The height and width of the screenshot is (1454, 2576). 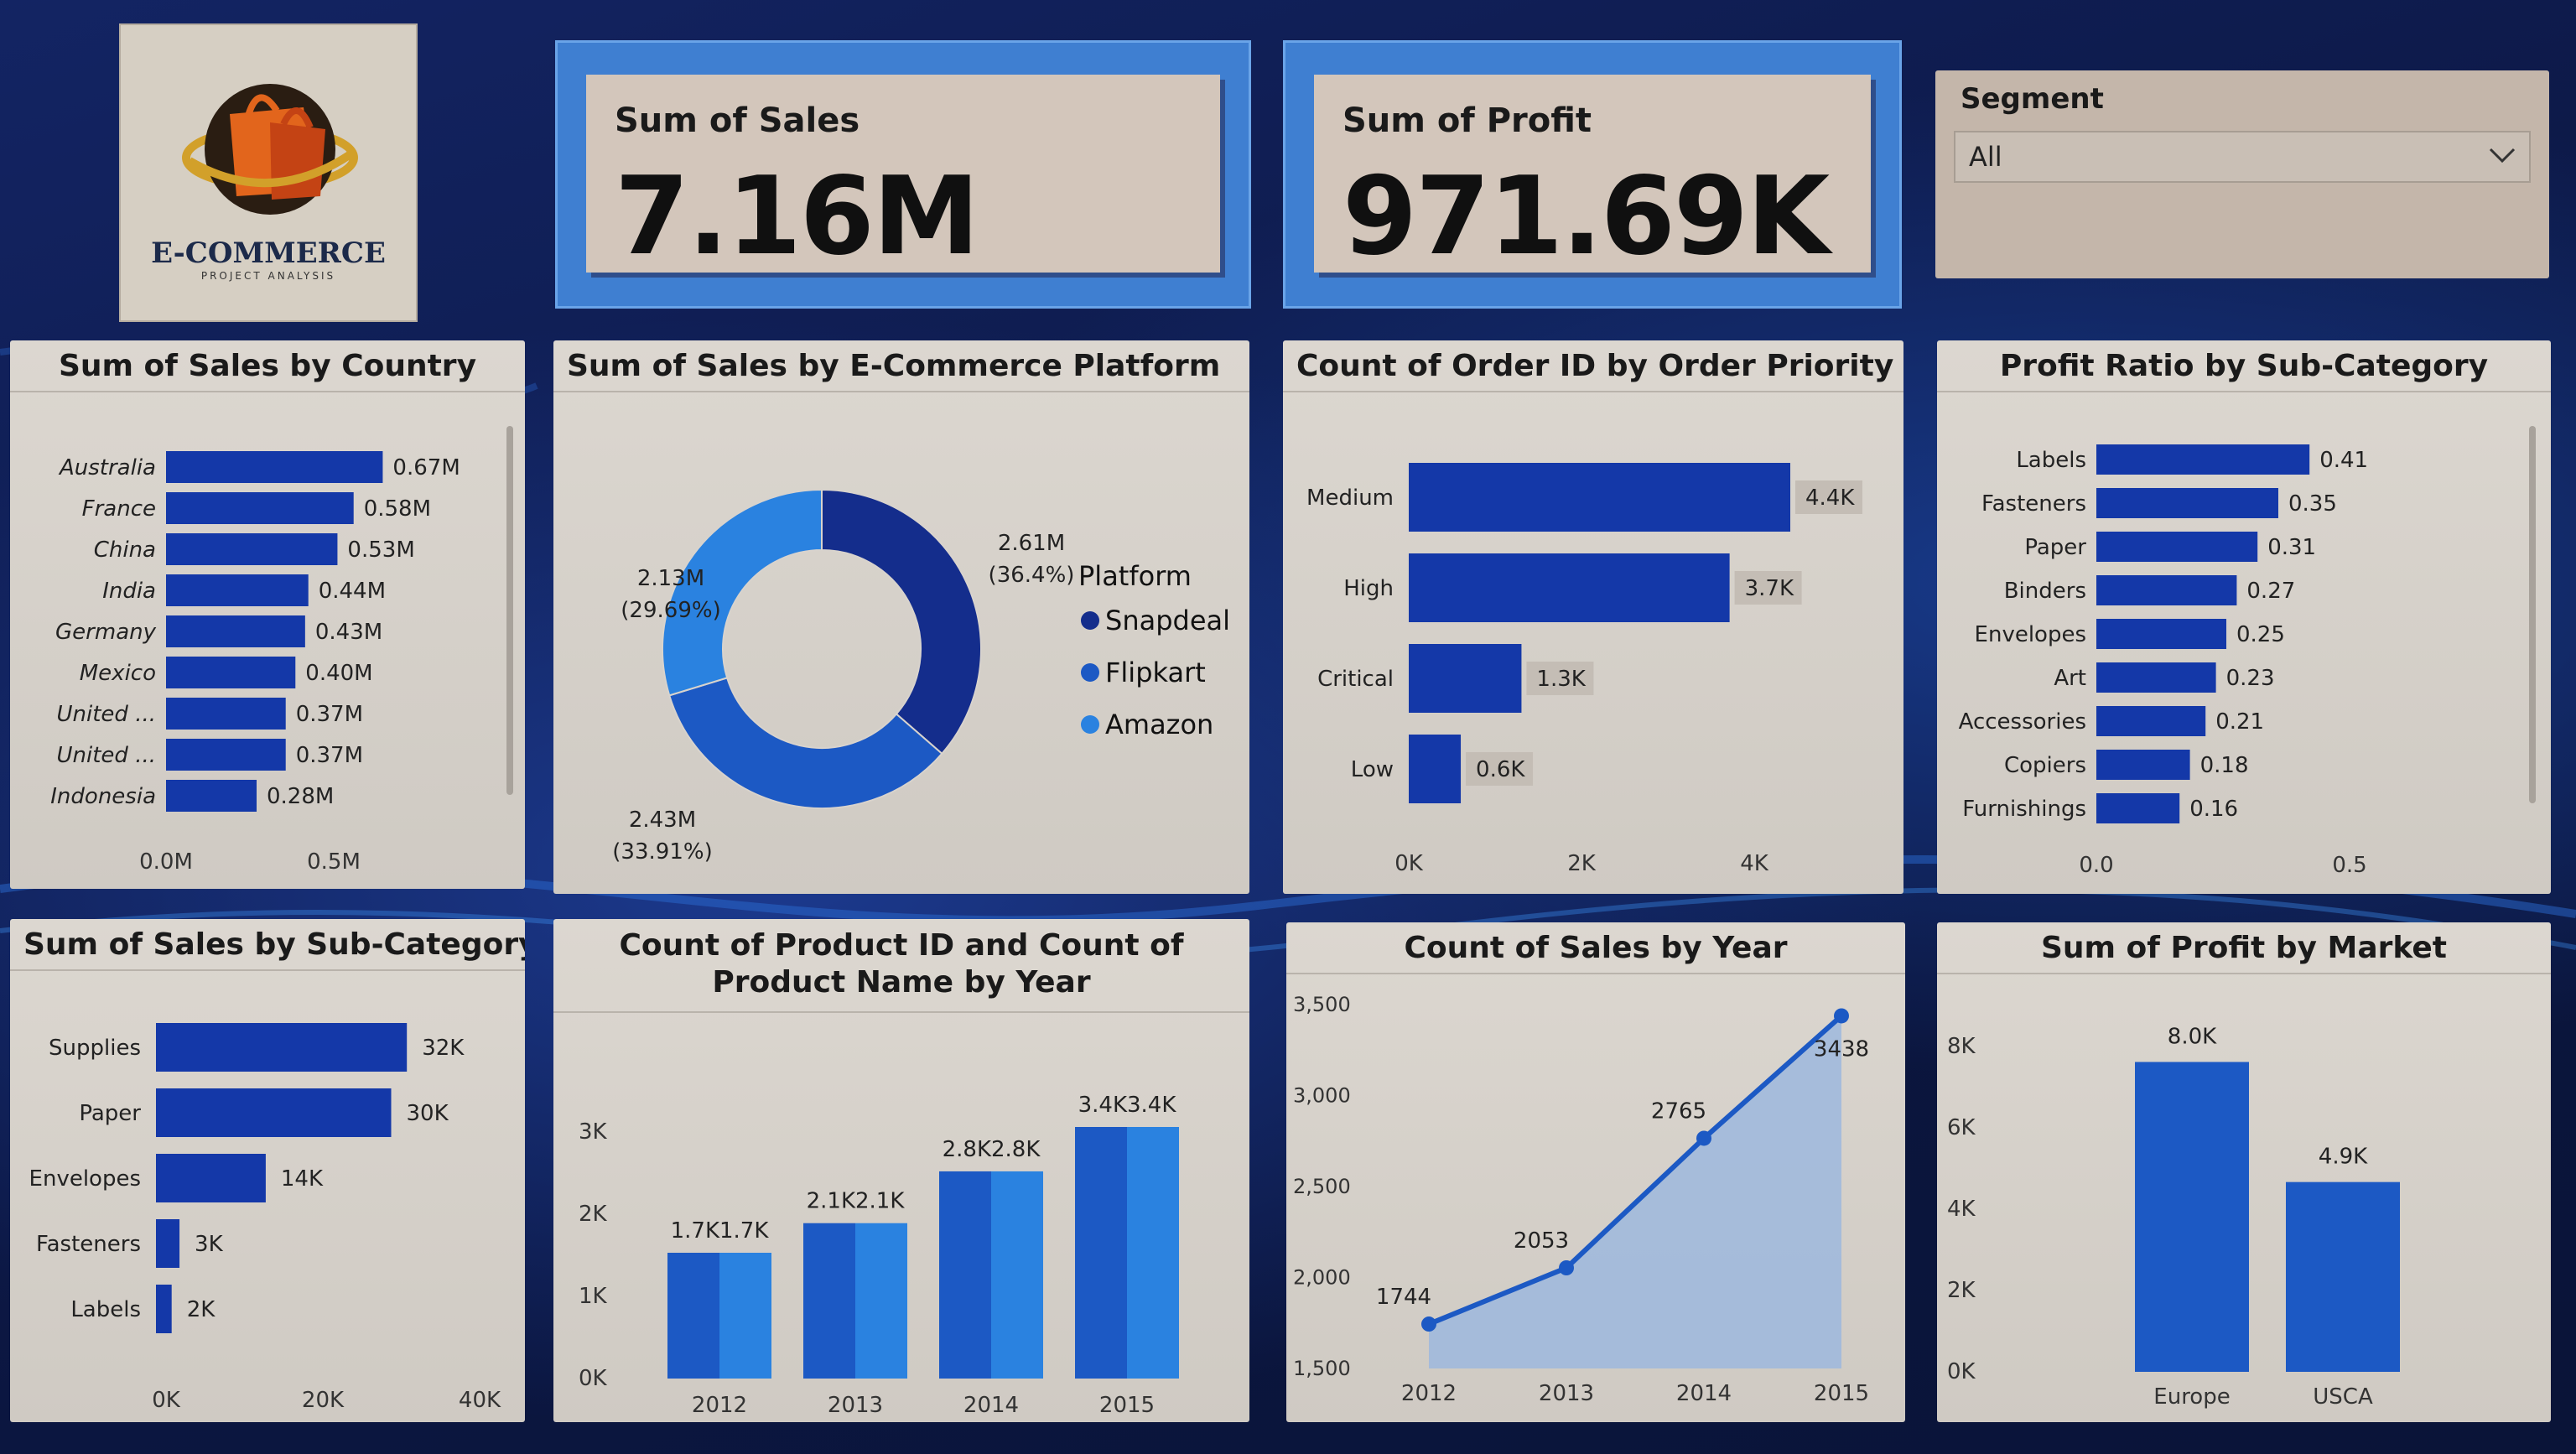 I want to click on y-tick-label: 2,500, so click(x=1322, y=1186).